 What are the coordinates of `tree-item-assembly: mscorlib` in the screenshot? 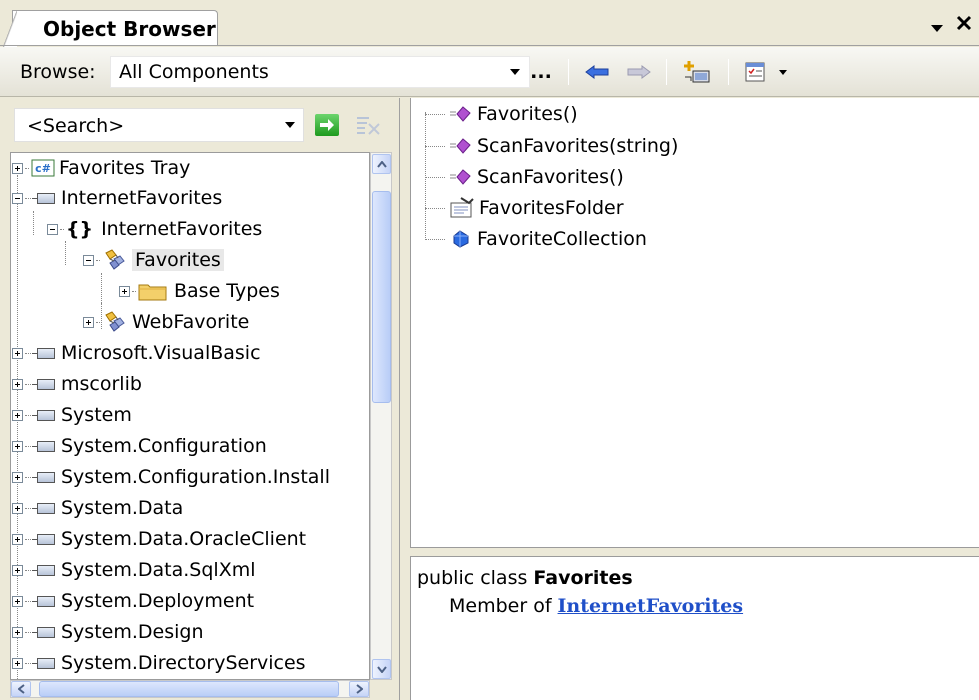 It's located at (77, 384).